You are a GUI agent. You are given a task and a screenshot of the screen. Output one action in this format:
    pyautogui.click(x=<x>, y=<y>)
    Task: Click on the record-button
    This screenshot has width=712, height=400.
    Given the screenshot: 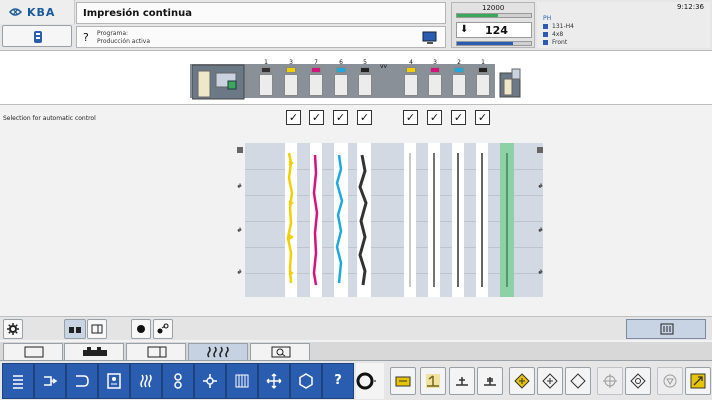 What is the action you would take?
    pyautogui.click(x=141, y=329)
    